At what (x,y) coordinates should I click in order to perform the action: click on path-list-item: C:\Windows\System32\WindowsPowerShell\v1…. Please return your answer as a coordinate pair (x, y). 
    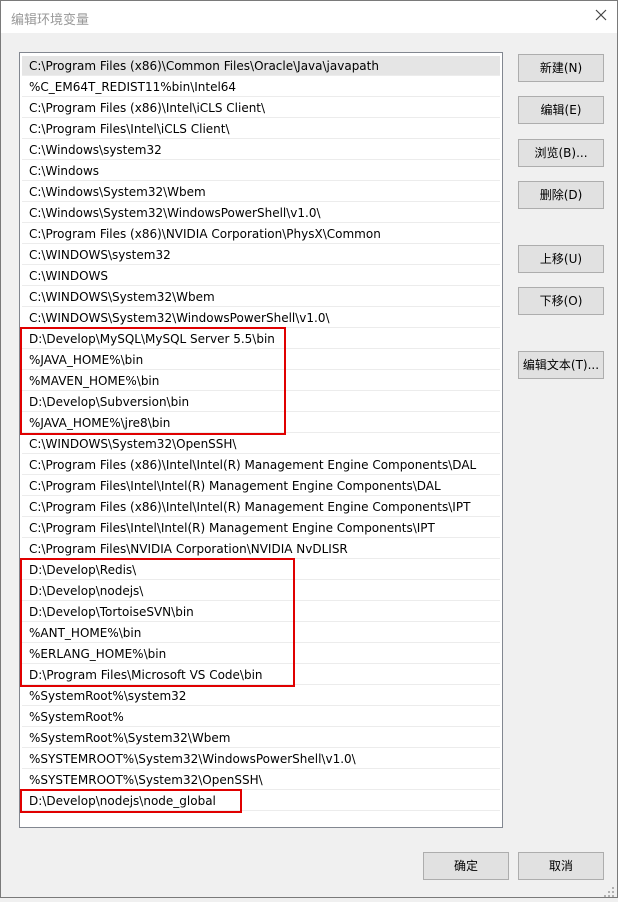
    Looking at the image, I should click on (261, 213).